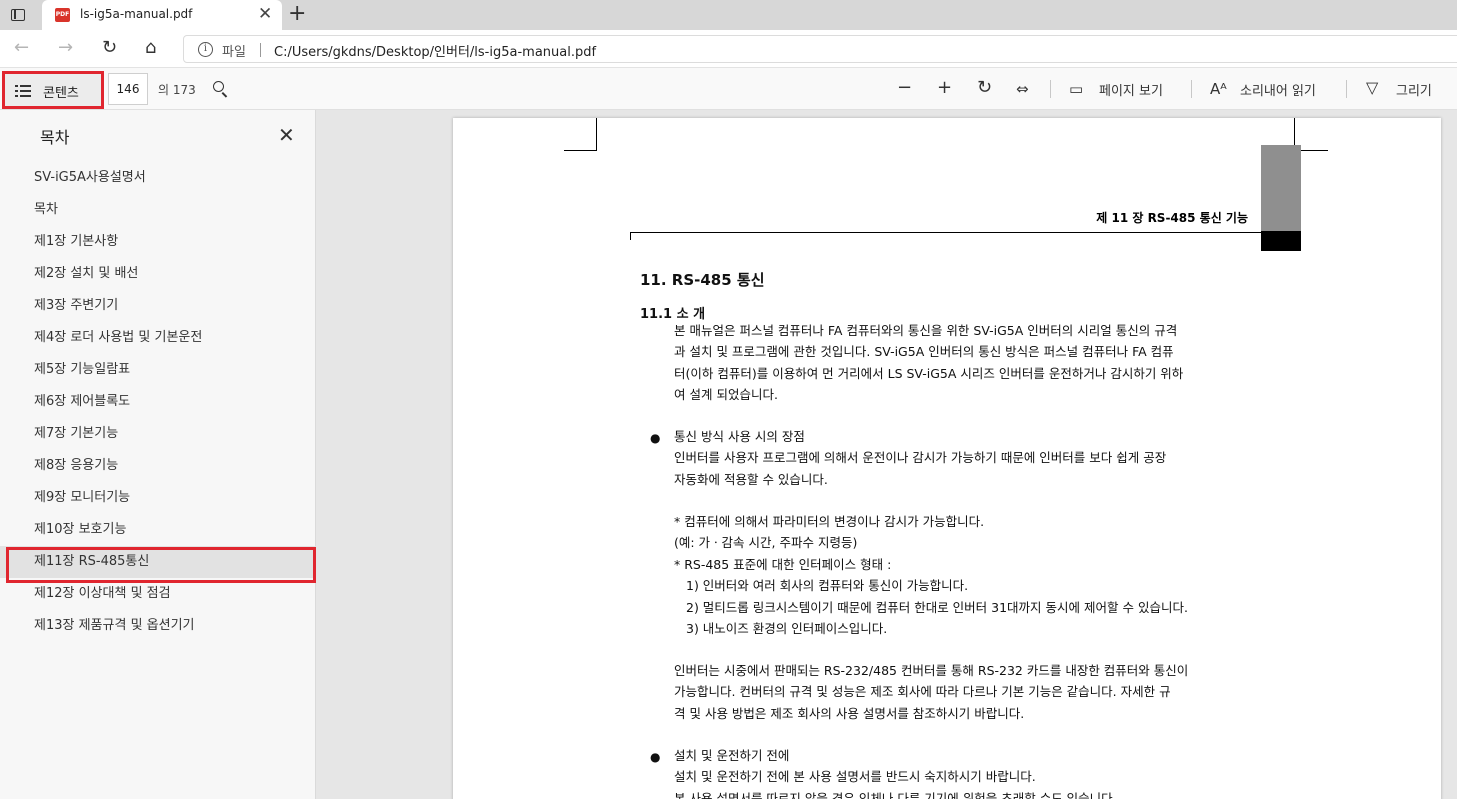  Describe the element at coordinates (766, 543) in the screenshot. I see `text-line: (예: 가ㆍ감속 시간, 주파수 지령등)` at that location.